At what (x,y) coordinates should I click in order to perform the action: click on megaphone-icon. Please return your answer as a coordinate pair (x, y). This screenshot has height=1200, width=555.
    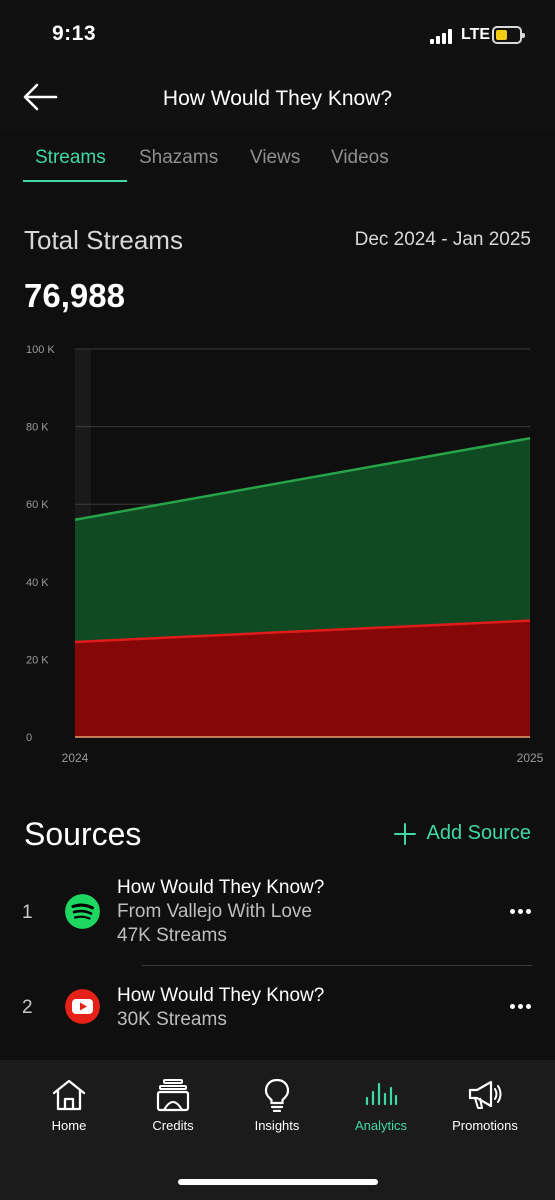
    Looking at the image, I should click on (485, 1094).